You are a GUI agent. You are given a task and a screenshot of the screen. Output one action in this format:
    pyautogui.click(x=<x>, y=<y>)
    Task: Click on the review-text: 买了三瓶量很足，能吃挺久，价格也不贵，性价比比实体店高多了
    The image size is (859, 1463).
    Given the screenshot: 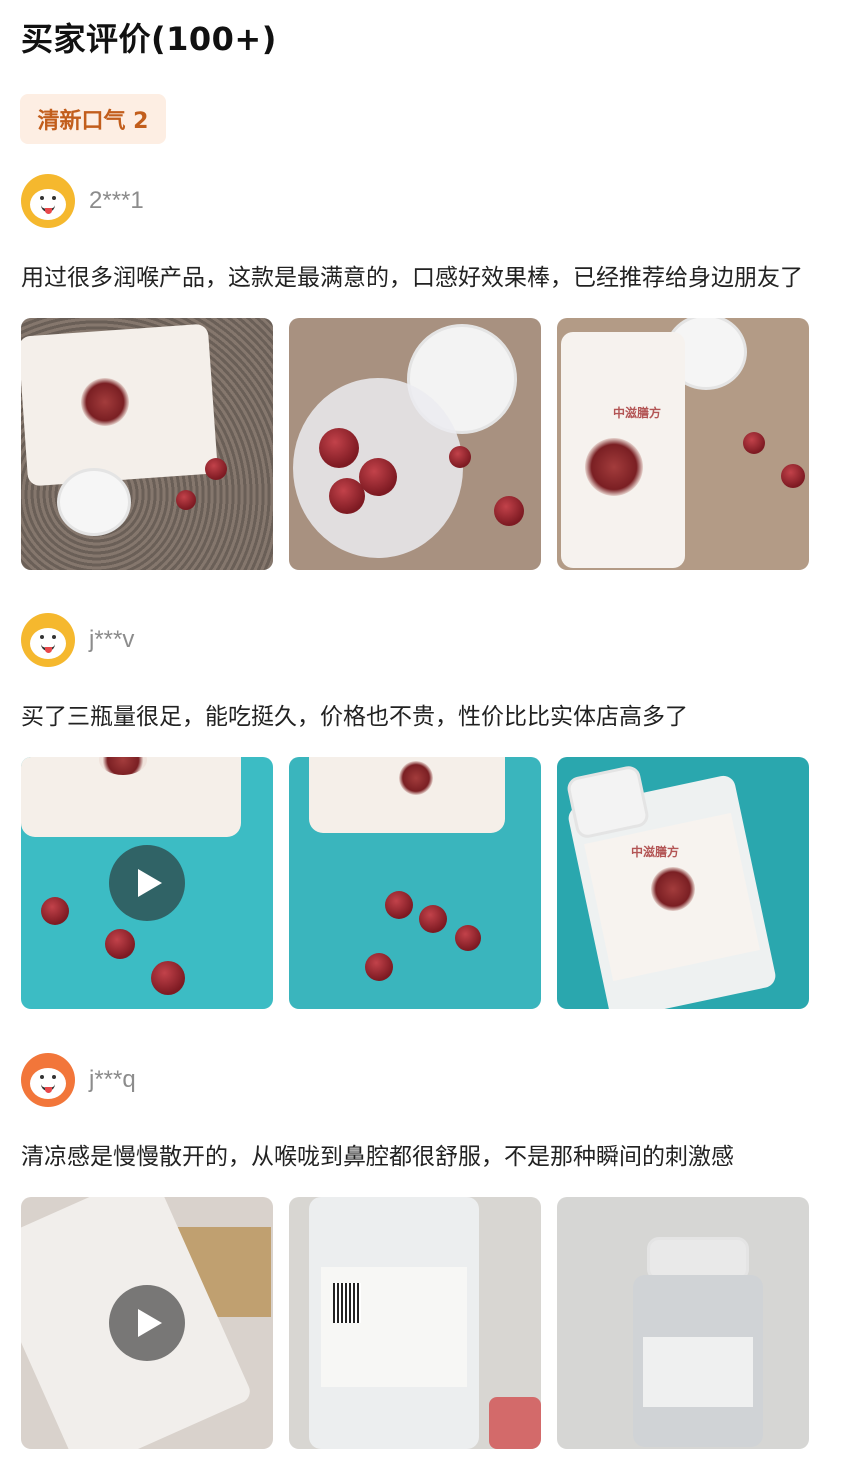 What is the action you would take?
    pyautogui.click(x=354, y=717)
    